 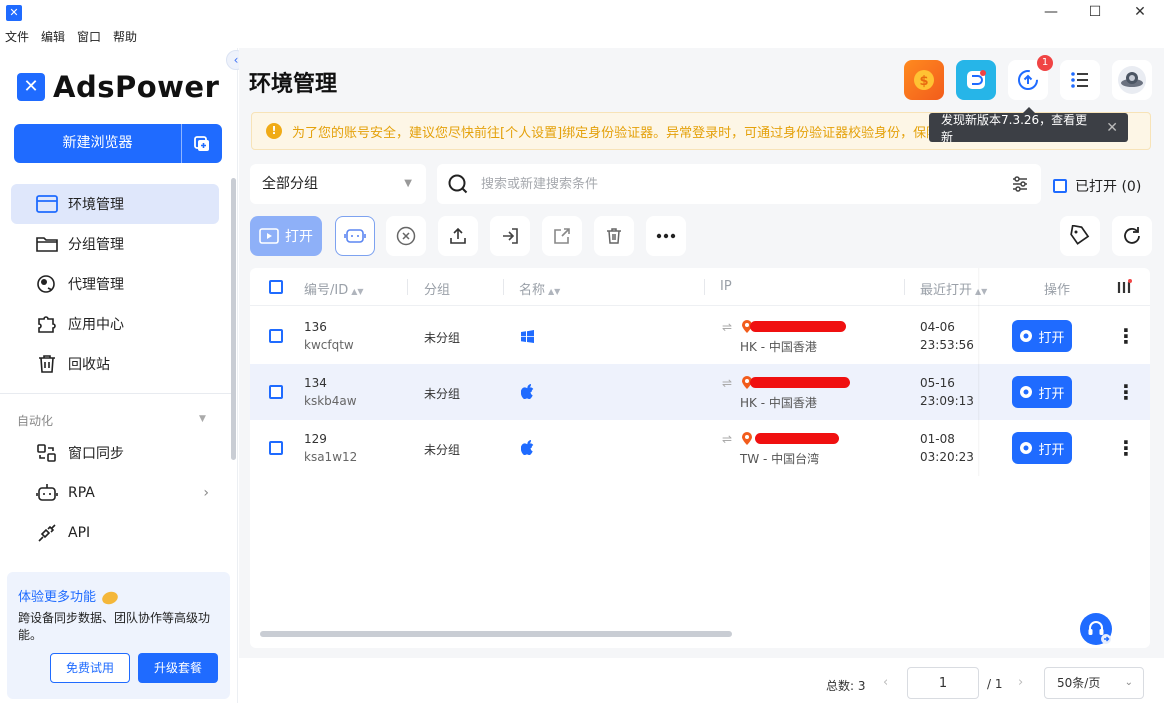 I want to click on free-trial-button: 免费试用, so click(x=90, y=668).